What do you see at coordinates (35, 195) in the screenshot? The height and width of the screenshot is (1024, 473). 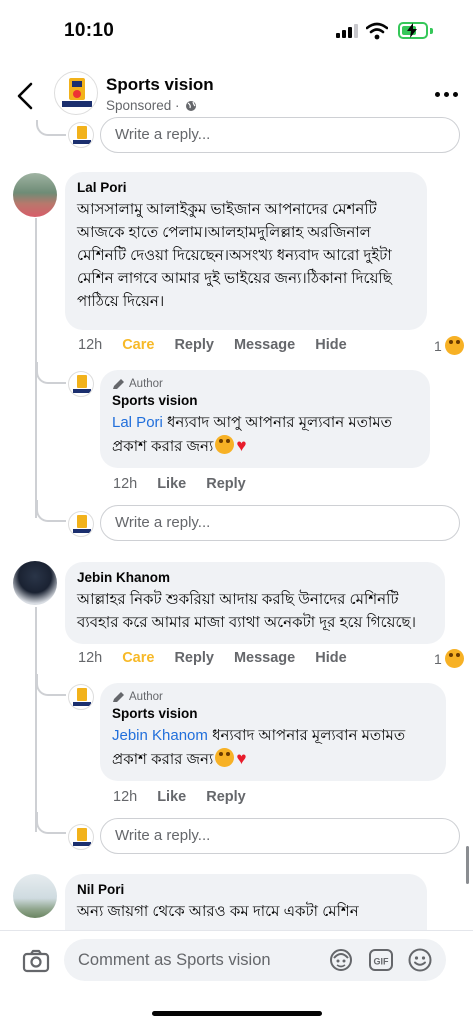 I see `user-avatar-lal-pori` at bounding box center [35, 195].